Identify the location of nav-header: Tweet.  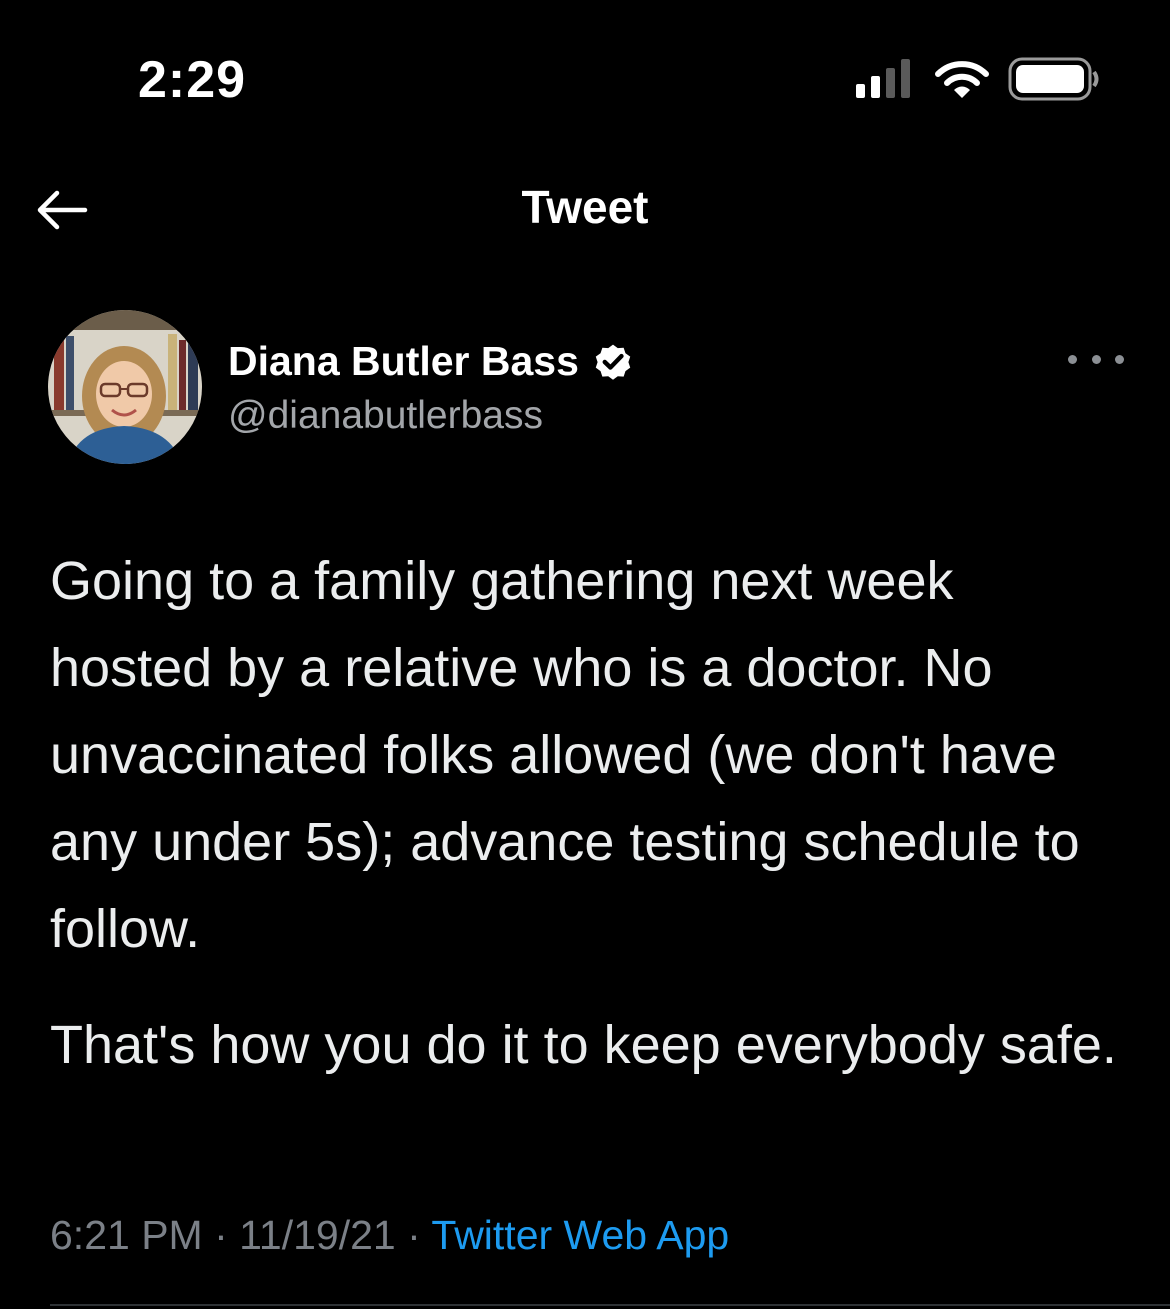
(585, 210).